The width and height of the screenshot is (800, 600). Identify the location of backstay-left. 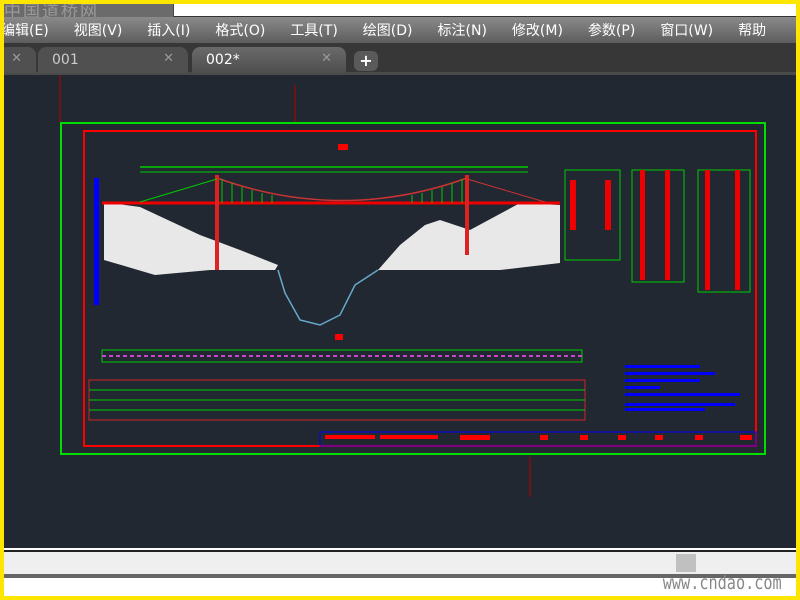
(178, 190).